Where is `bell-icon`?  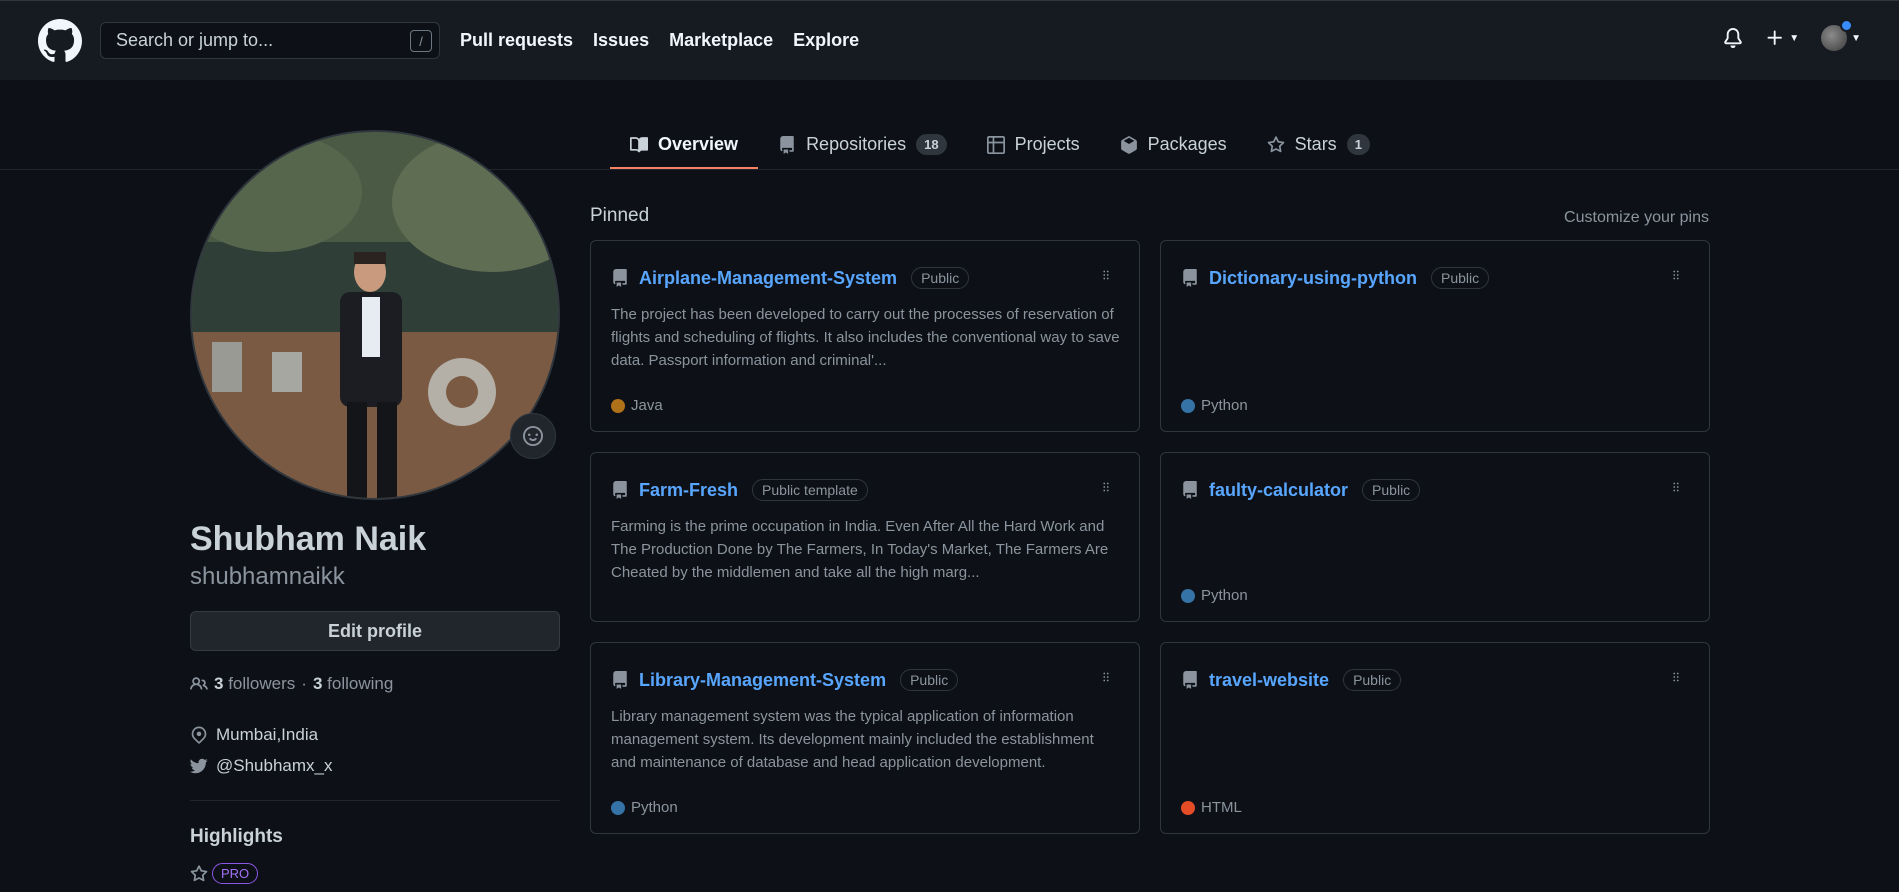
bell-icon is located at coordinates (1733, 38).